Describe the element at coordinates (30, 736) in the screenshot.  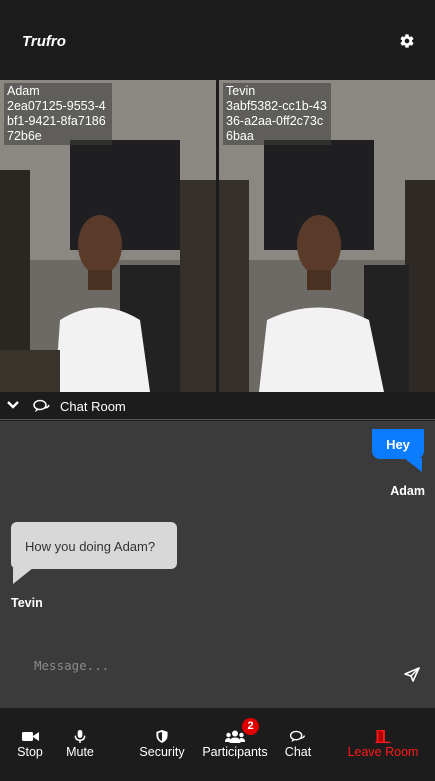
I see `video-camera-icon` at that location.